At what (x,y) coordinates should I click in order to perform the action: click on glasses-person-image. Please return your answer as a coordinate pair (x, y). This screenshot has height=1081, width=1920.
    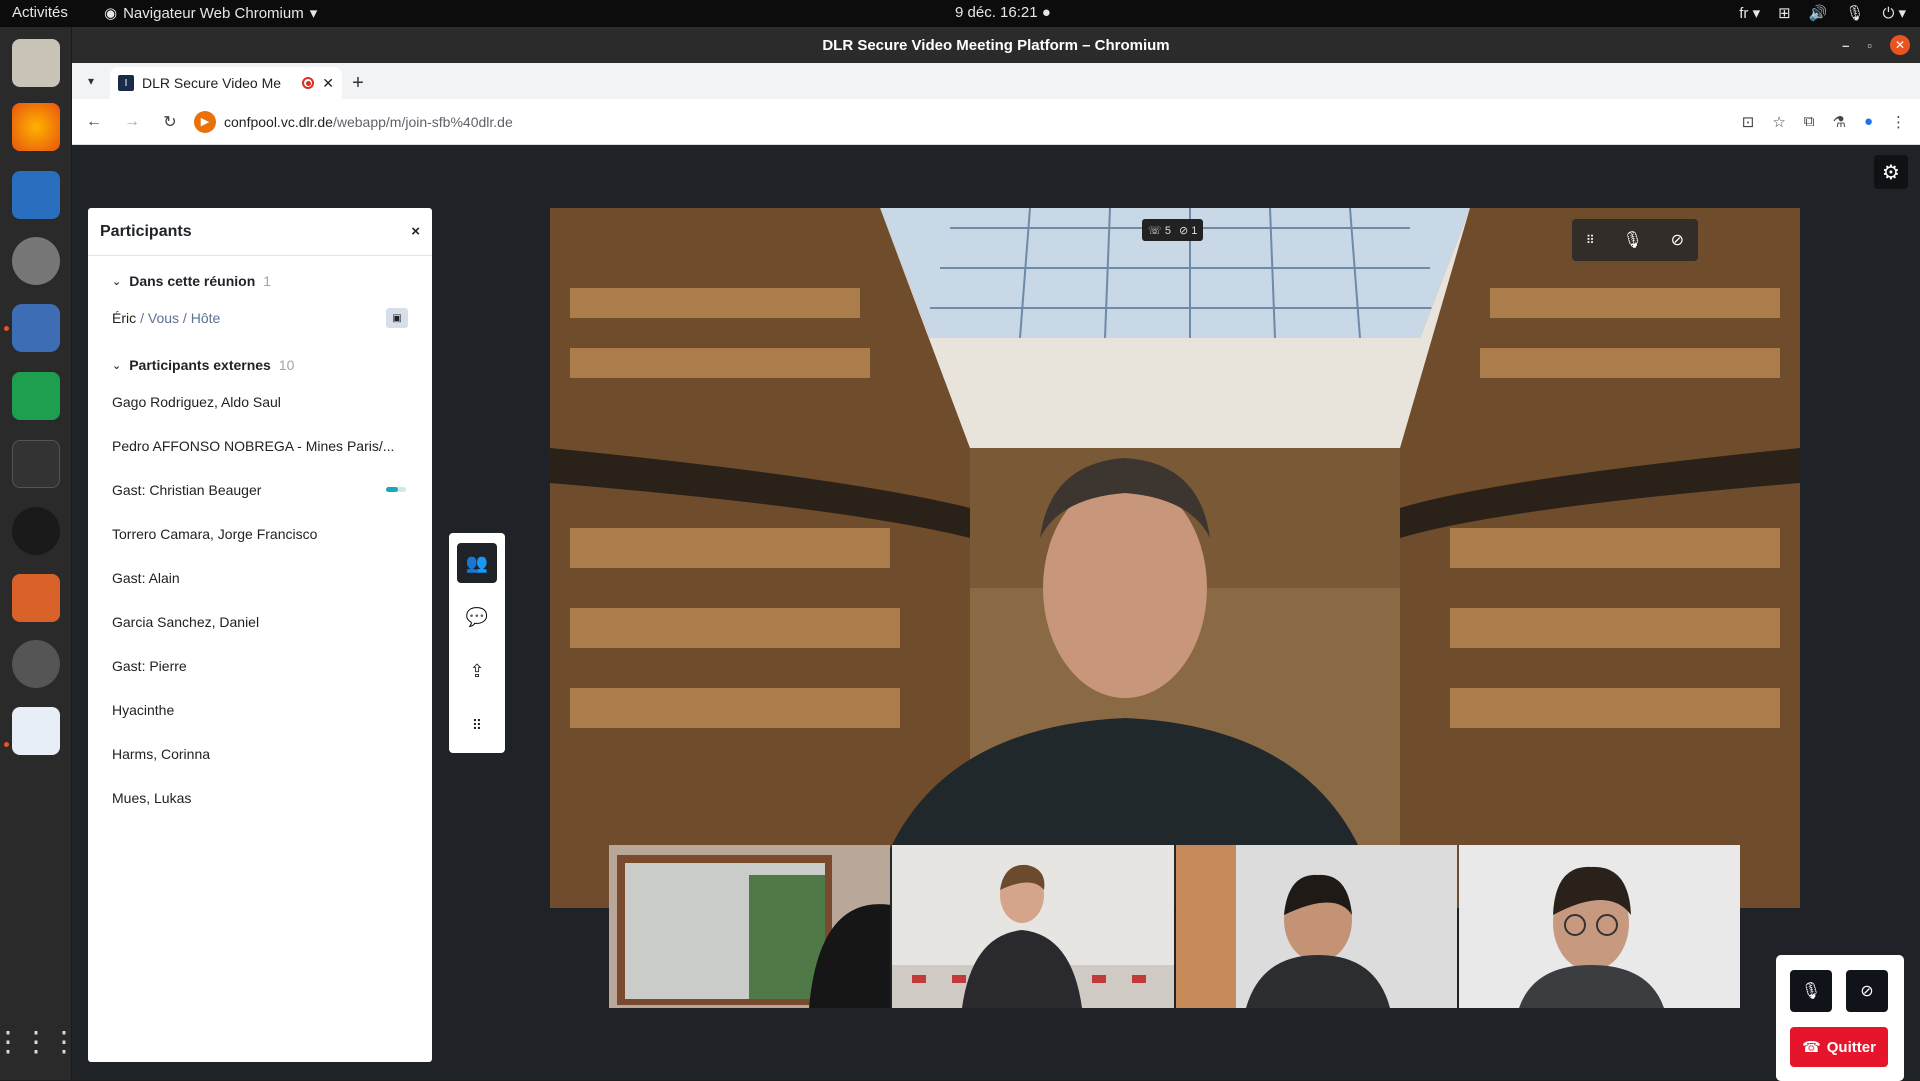
    Looking at the image, I should click on (1599, 926).